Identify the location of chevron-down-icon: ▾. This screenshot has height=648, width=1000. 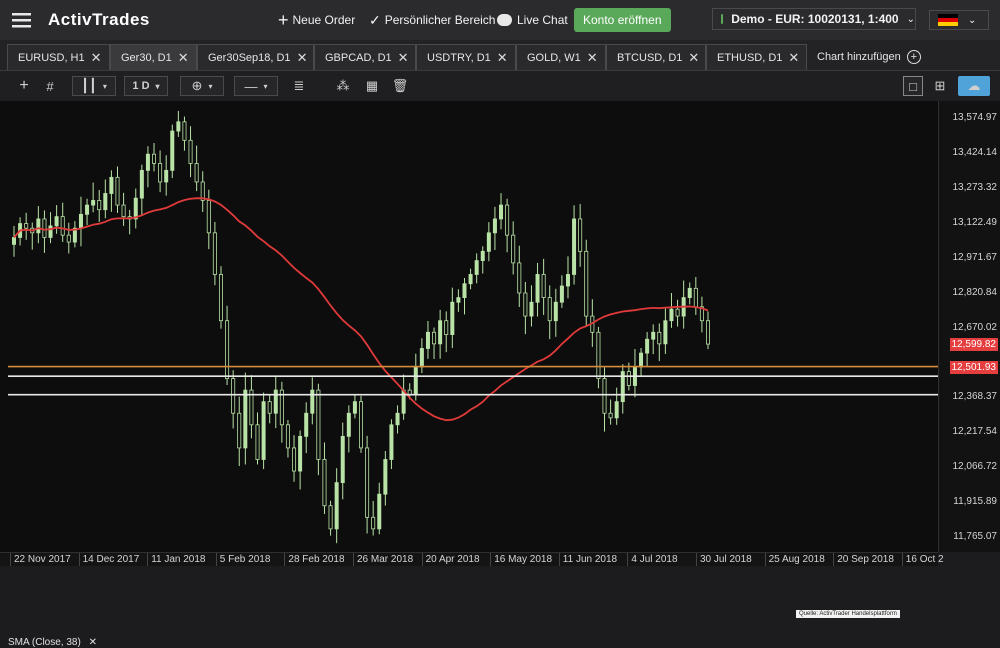
(265, 86).